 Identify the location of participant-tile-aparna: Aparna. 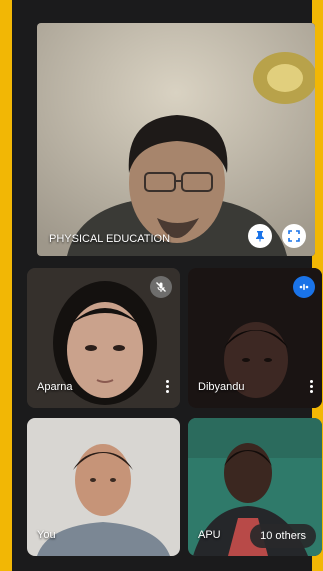
(103, 338).